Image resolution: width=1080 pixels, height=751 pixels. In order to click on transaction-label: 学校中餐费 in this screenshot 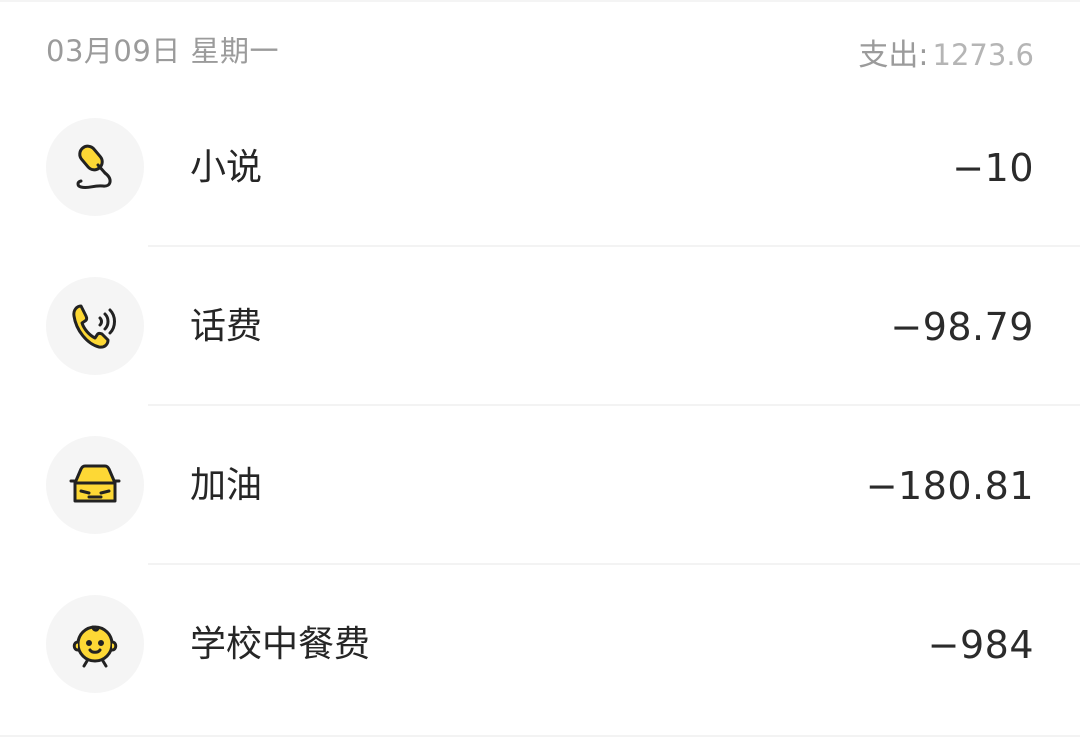, I will do `click(280, 644)`.